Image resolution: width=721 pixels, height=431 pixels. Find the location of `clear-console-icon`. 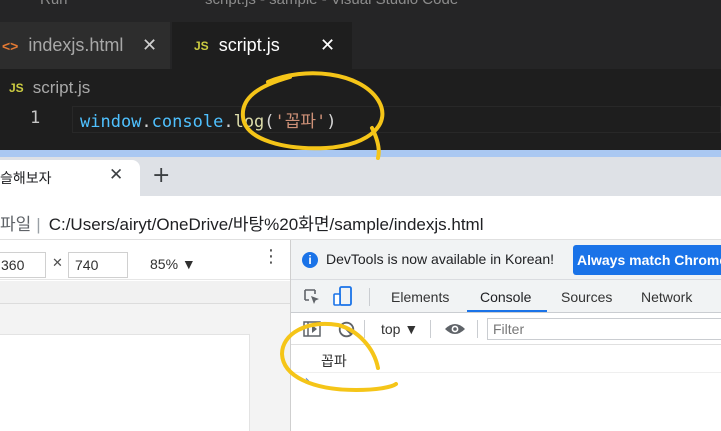

clear-console-icon is located at coordinates (346, 329).